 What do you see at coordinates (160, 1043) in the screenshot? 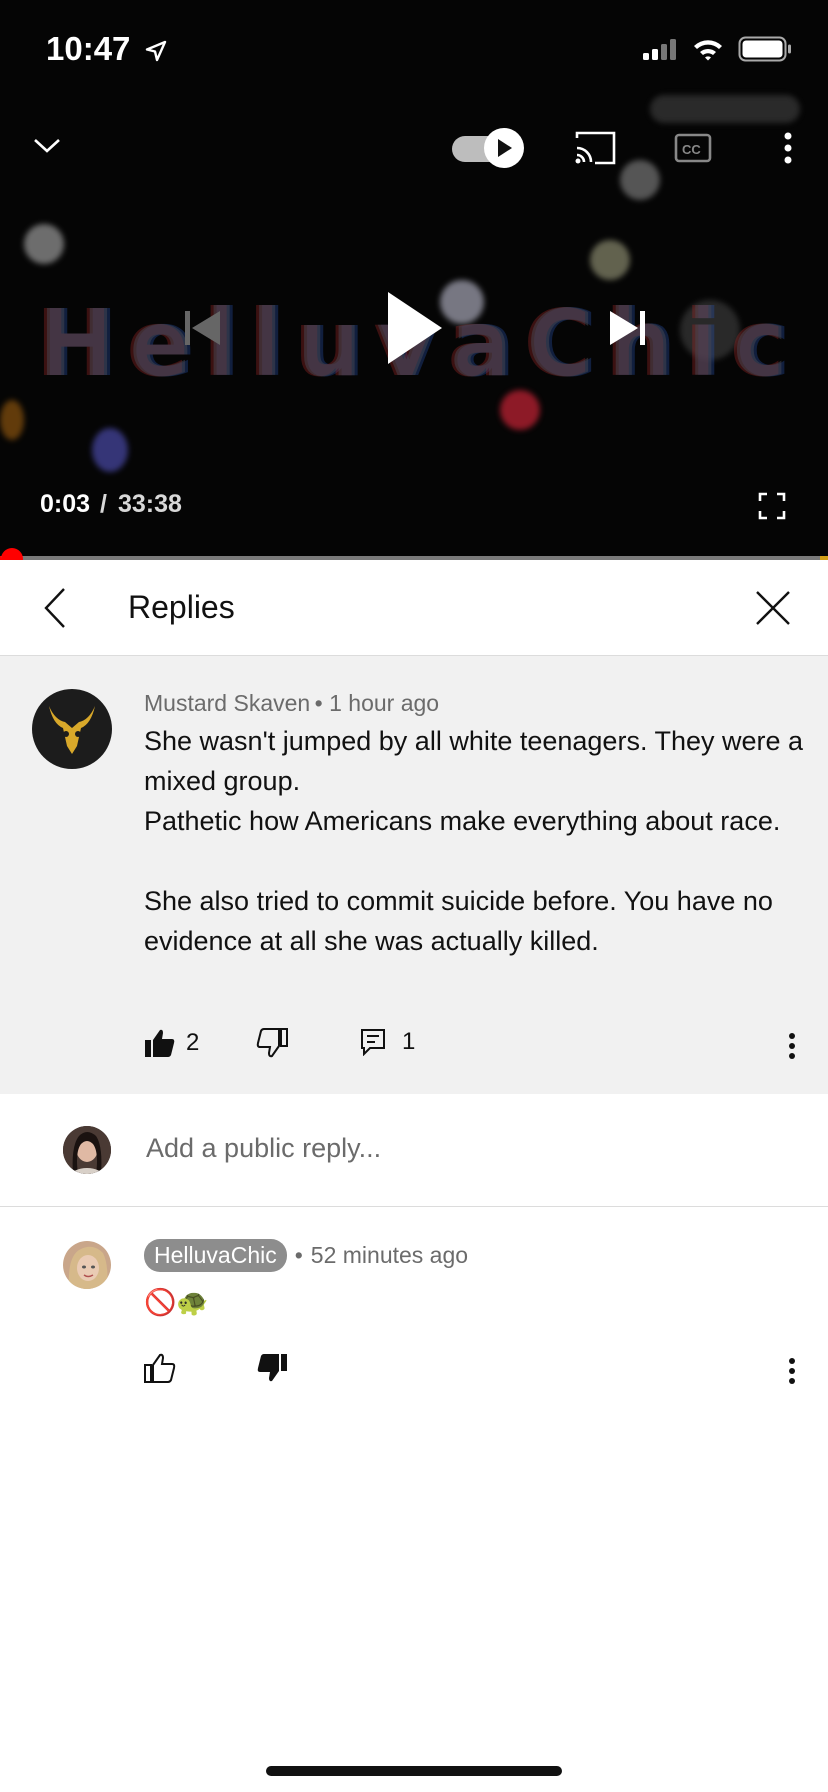
I see `thumbs-up-filled-icon` at bounding box center [160, 1043].